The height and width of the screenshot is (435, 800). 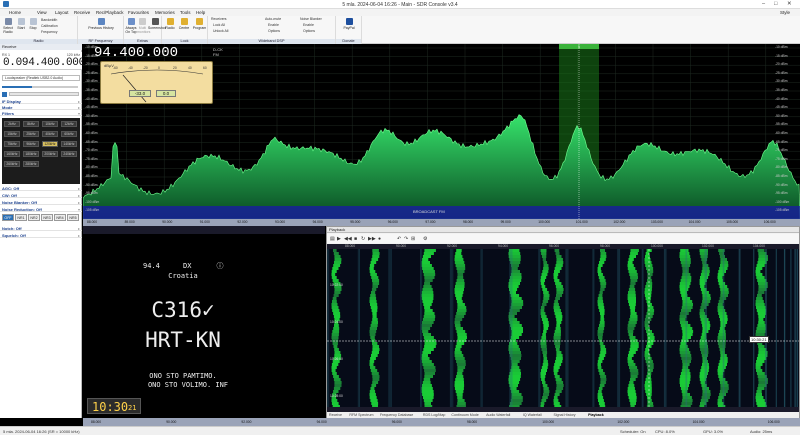 I want to click on start-button: Start, so click(x=21, y=24).